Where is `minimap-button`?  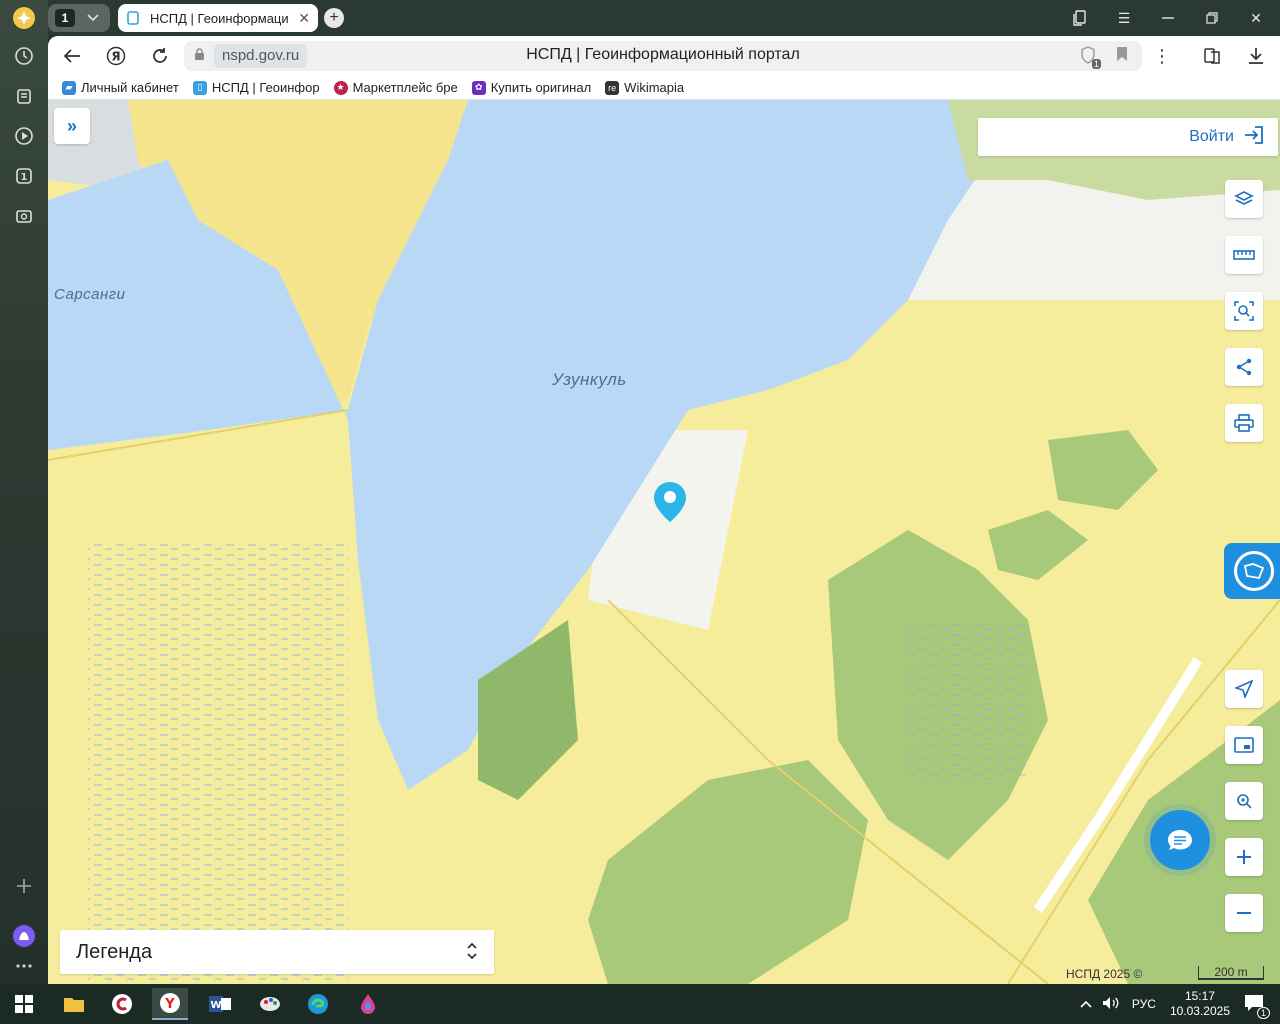
minimap-button is located at coordinates (1244, 745).